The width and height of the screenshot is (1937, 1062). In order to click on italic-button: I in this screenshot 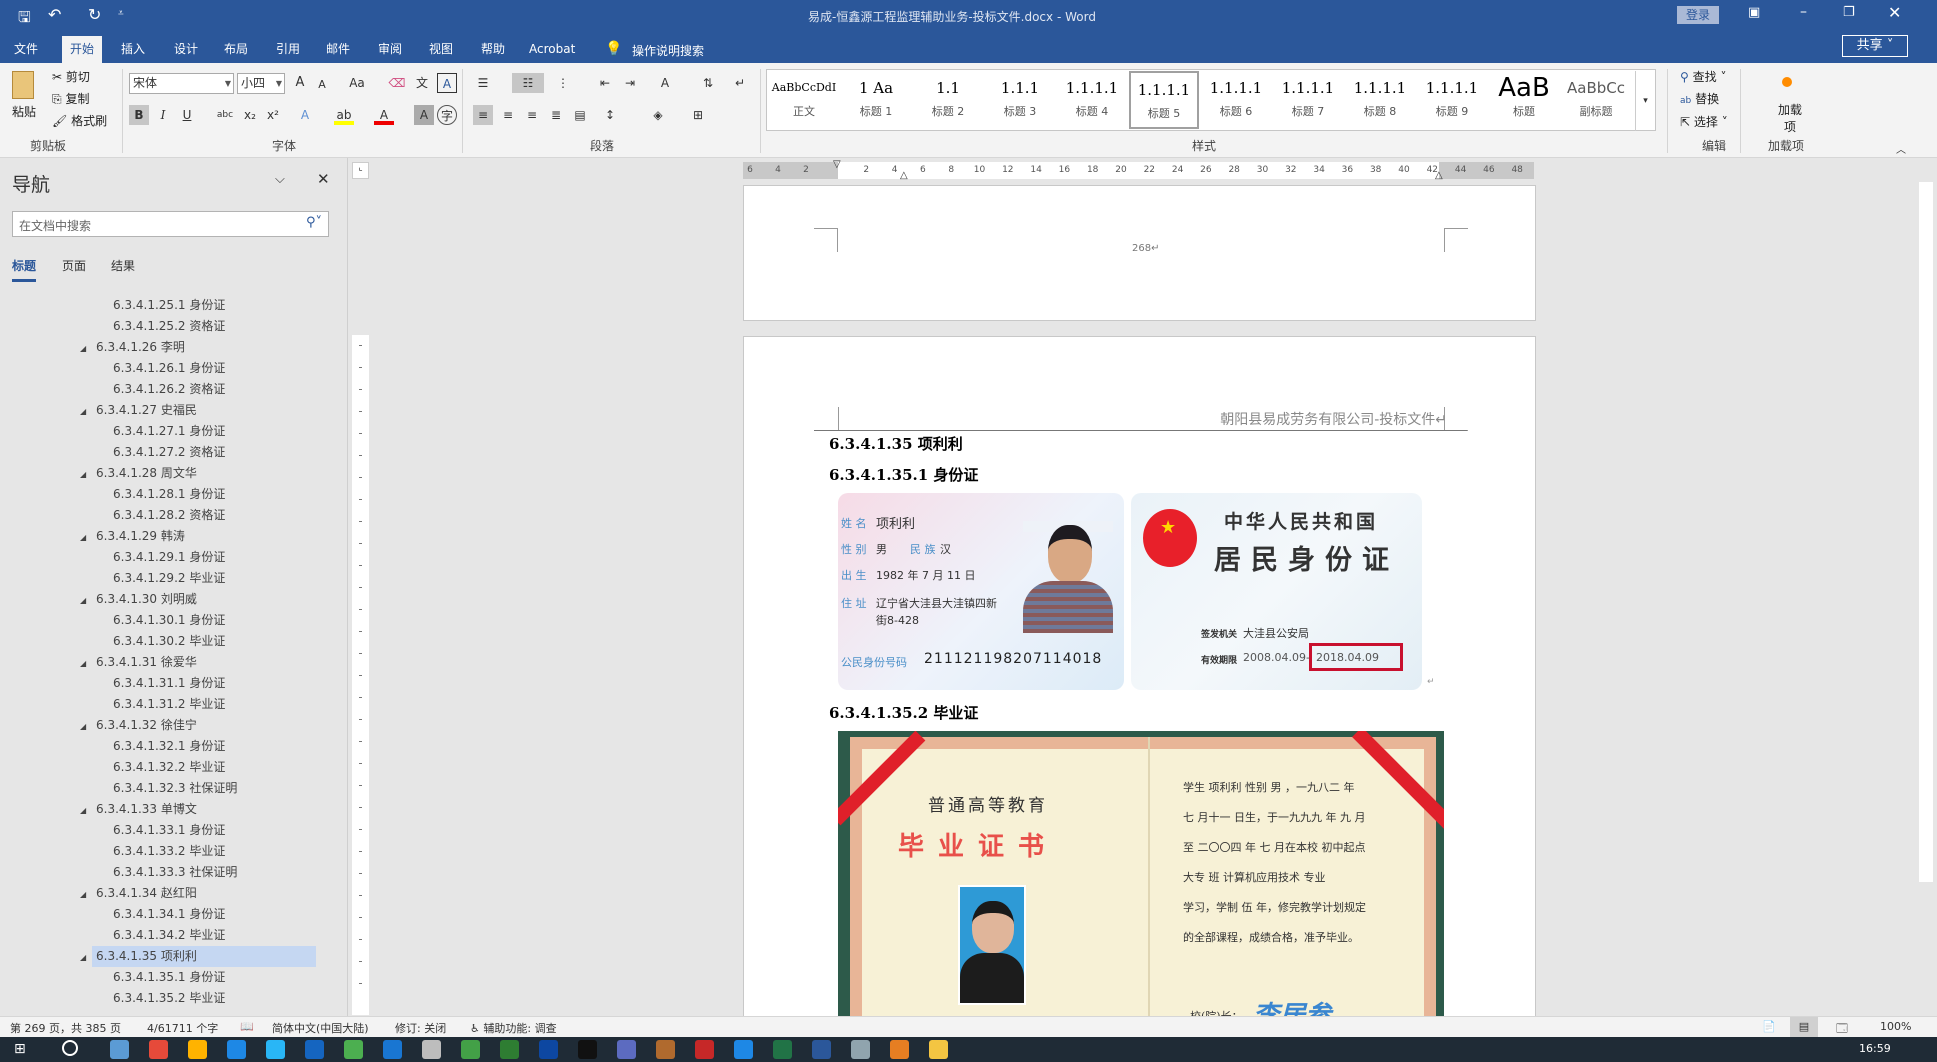, I will do `click(163, 115)`.